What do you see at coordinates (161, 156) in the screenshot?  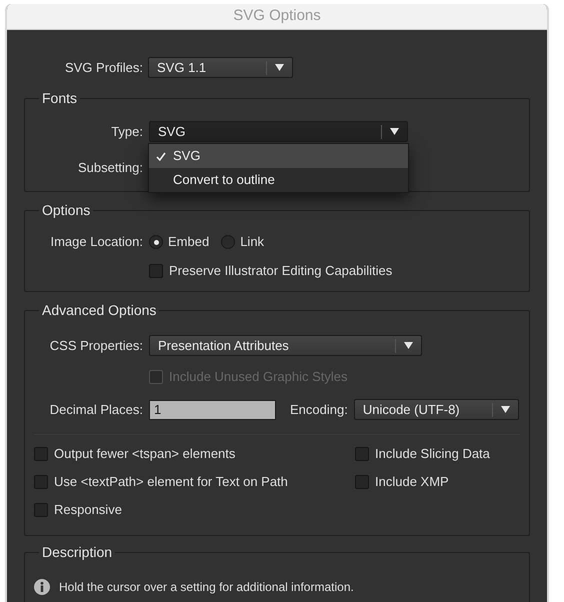 I see `check-icon` at bounding box center [161, 156].